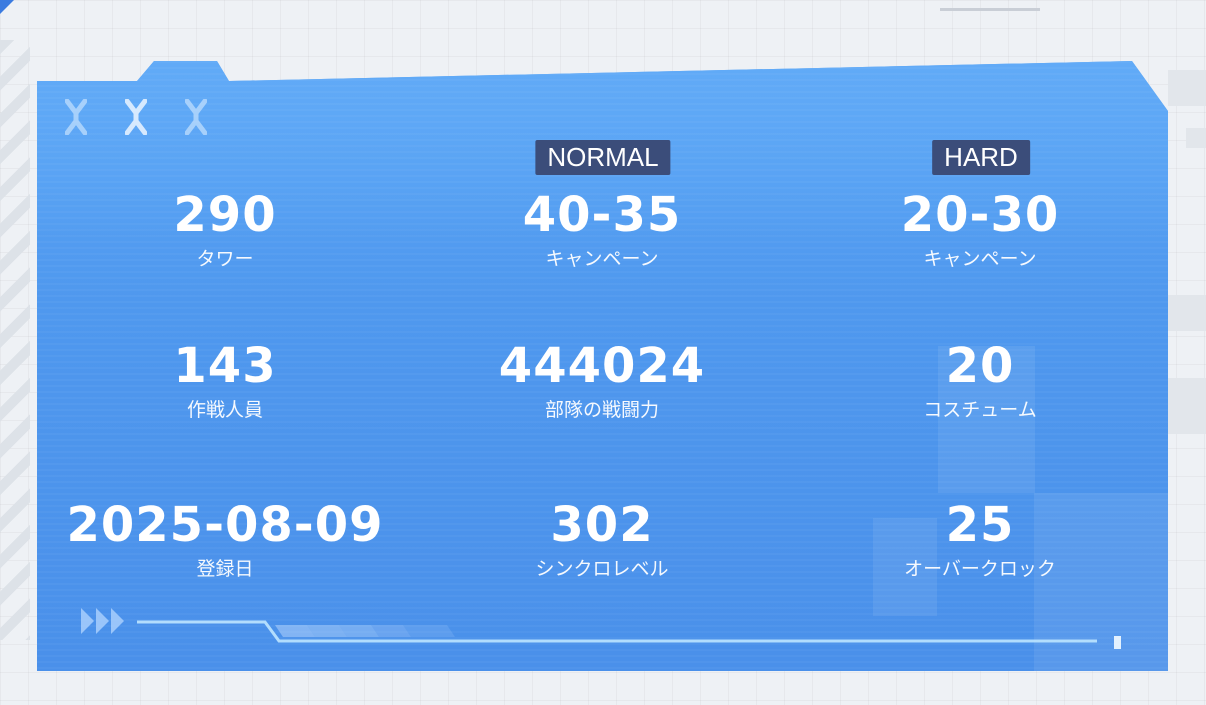 This screenshot has height=705, width=1206. I want to click on background-line, so click(990, 9).